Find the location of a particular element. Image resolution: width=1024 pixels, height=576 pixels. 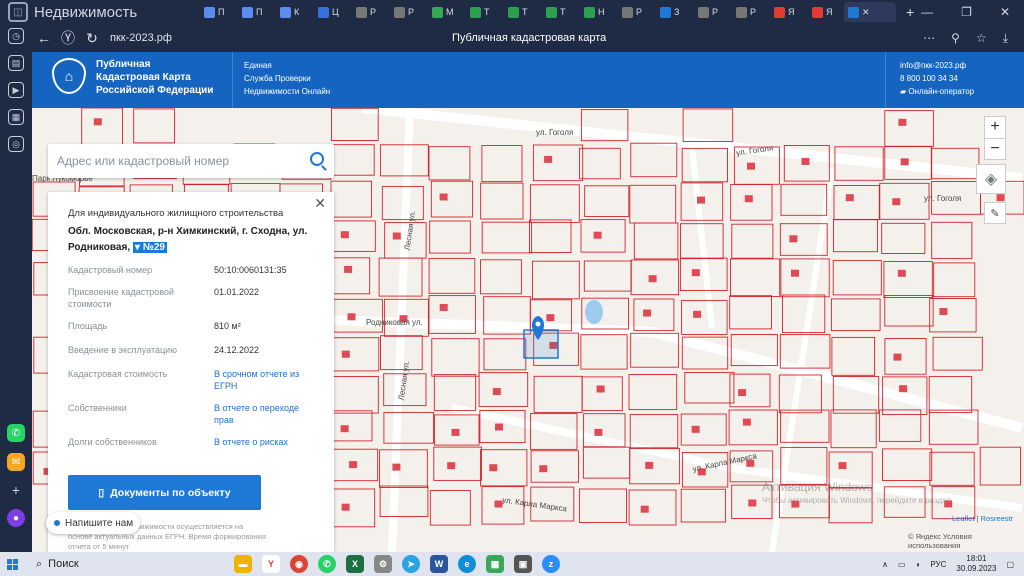

restore-icon: ❐ is located at coordinates (966, 12).